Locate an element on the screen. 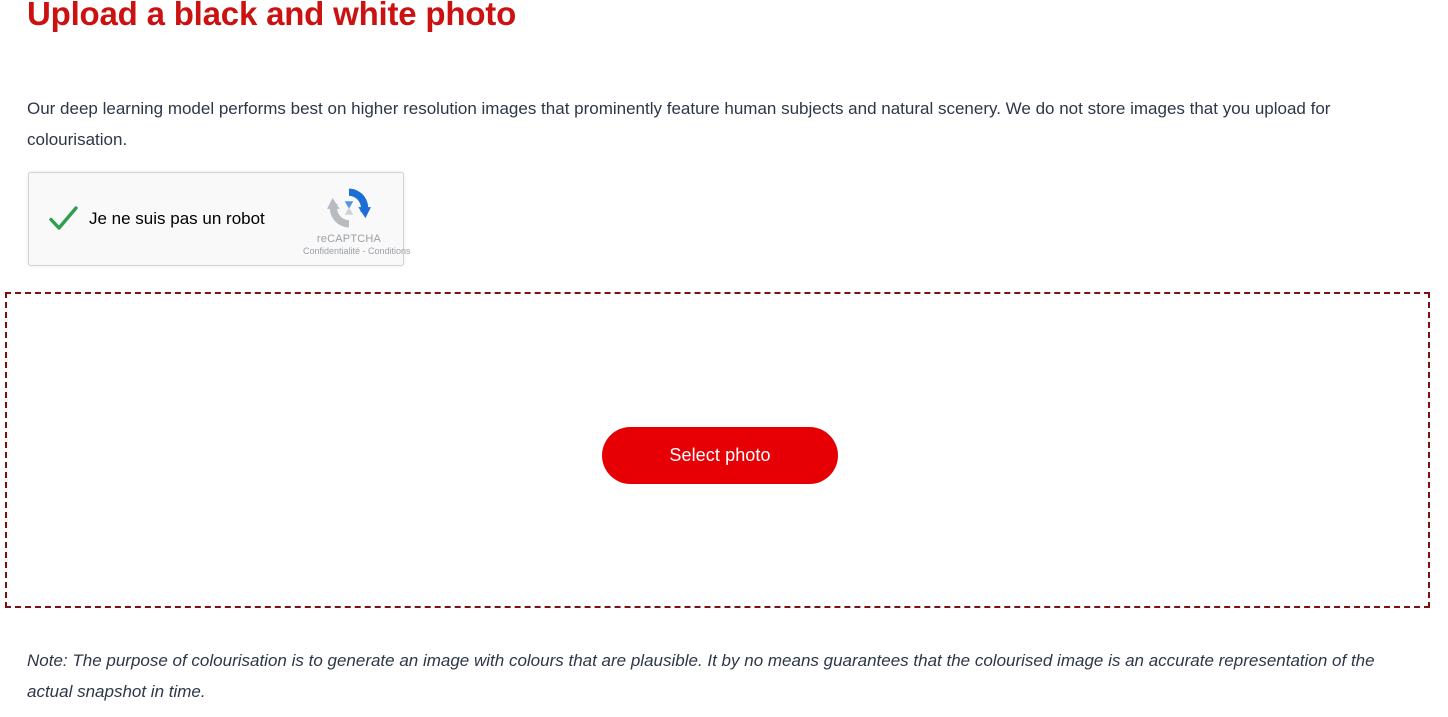  recaptcha-legal-links: Confidentialité - Conditions is located at coordinates (357, 251).